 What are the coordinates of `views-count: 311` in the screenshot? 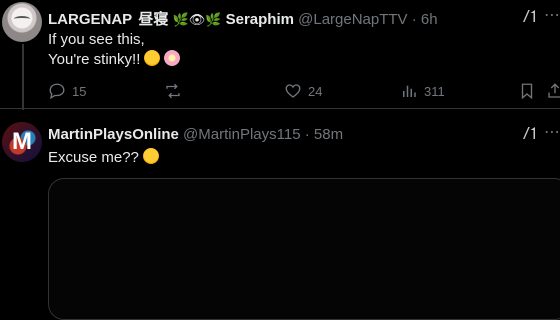 It's located at (434, 91).